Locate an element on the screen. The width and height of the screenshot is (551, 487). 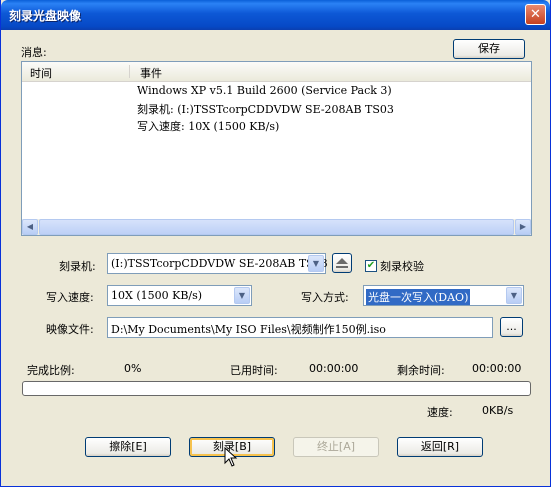
close-button: ✕ is located at coordinates (535, 14).